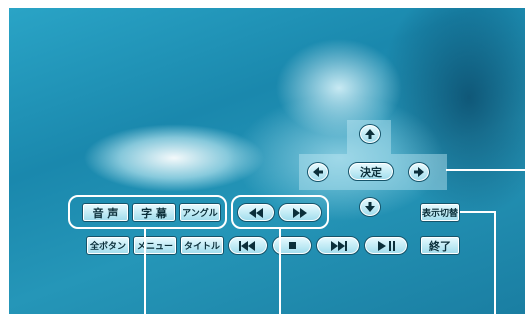  I want to click on menu-button: メニュー, so click(155, 245).